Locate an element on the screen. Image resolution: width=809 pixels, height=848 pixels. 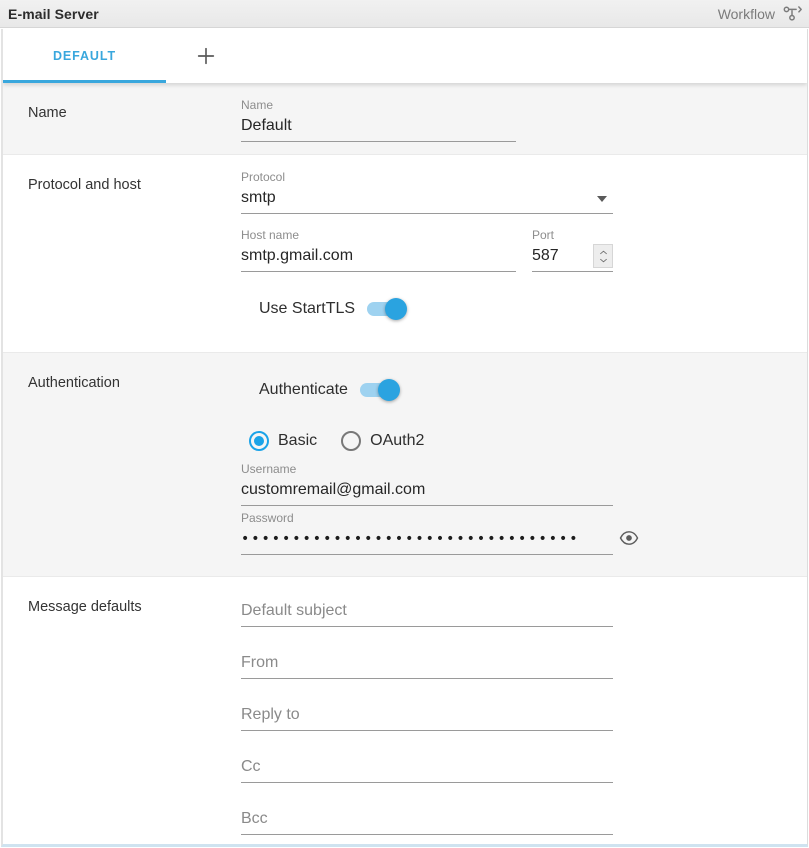
tab-default-label: DEFAULT is located at coordinates (84, 56).